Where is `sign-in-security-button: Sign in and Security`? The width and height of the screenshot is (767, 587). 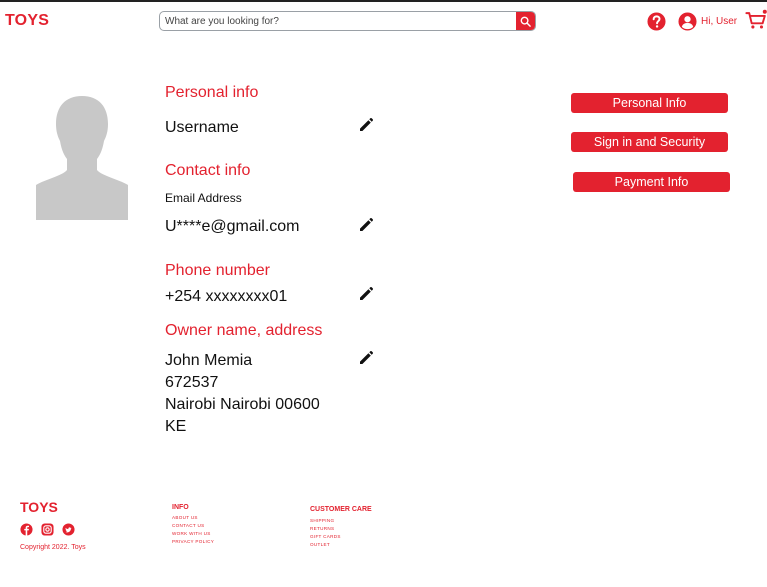
sign-in-security-button: Sign in and Security is located at coordinates (649, 142).